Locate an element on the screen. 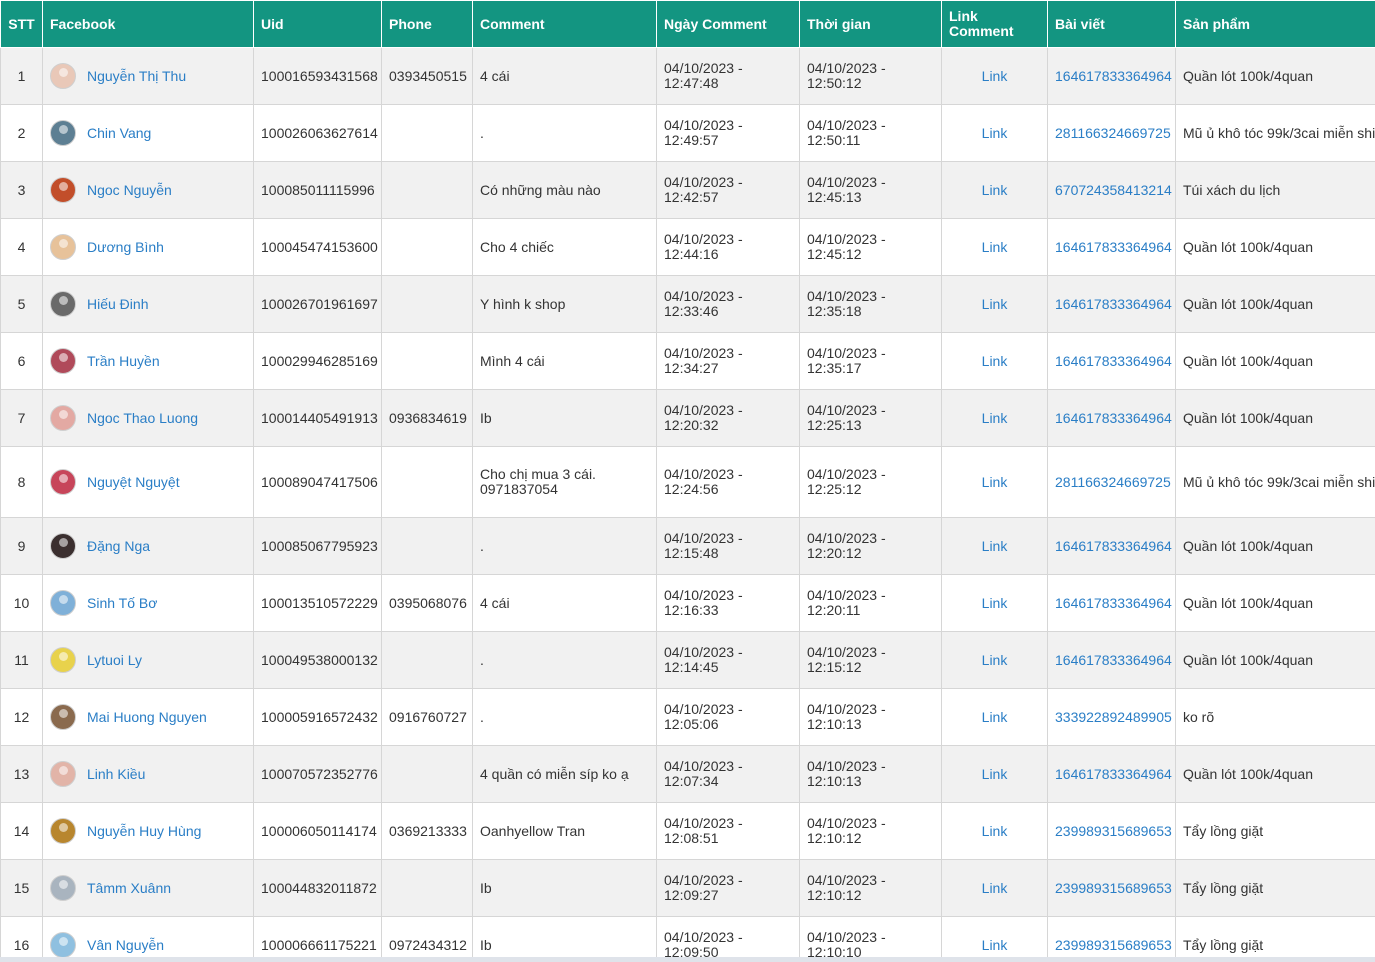 Image resolution: width=1375 pixels, height=962 pixels. facebook-name-link: Nguyễn Thị Thu is located at coordinates (136, 76).